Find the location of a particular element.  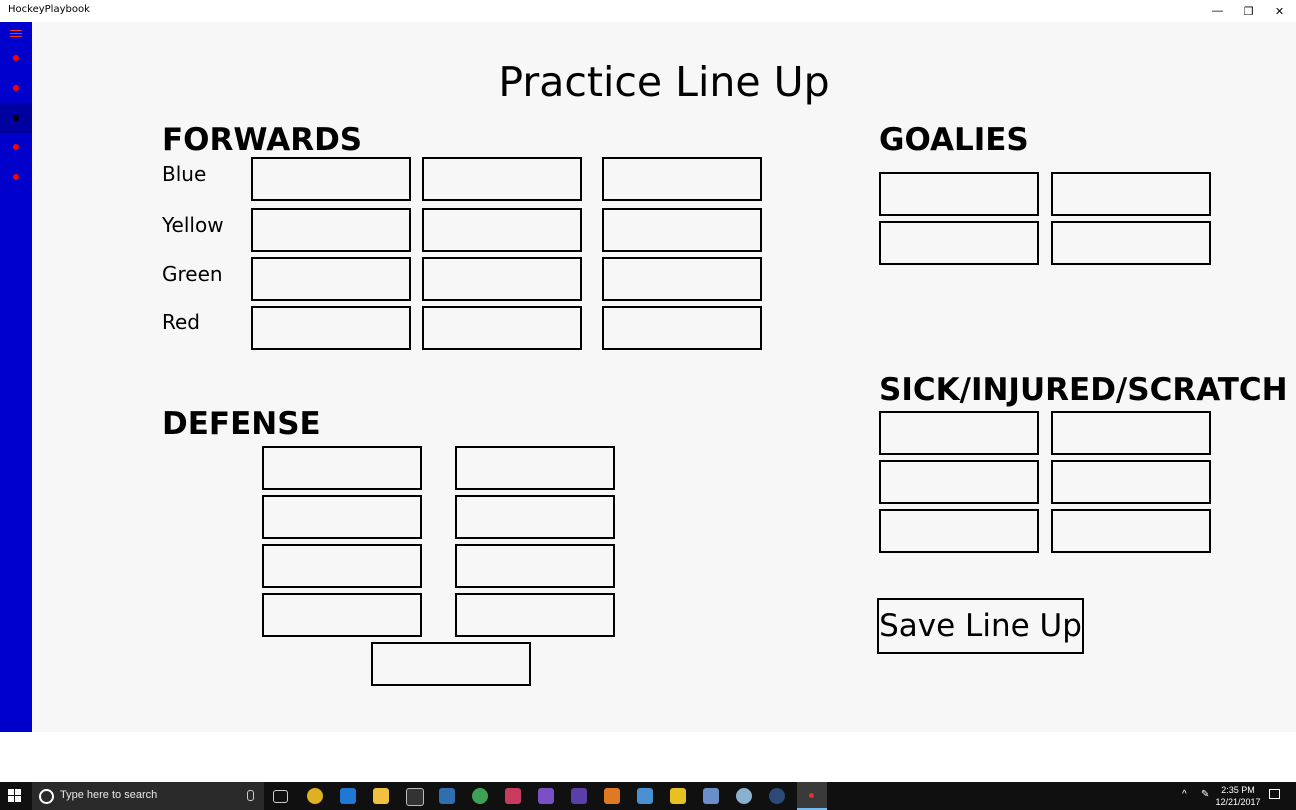

document-app-icon is located at coordinates (711, 796).